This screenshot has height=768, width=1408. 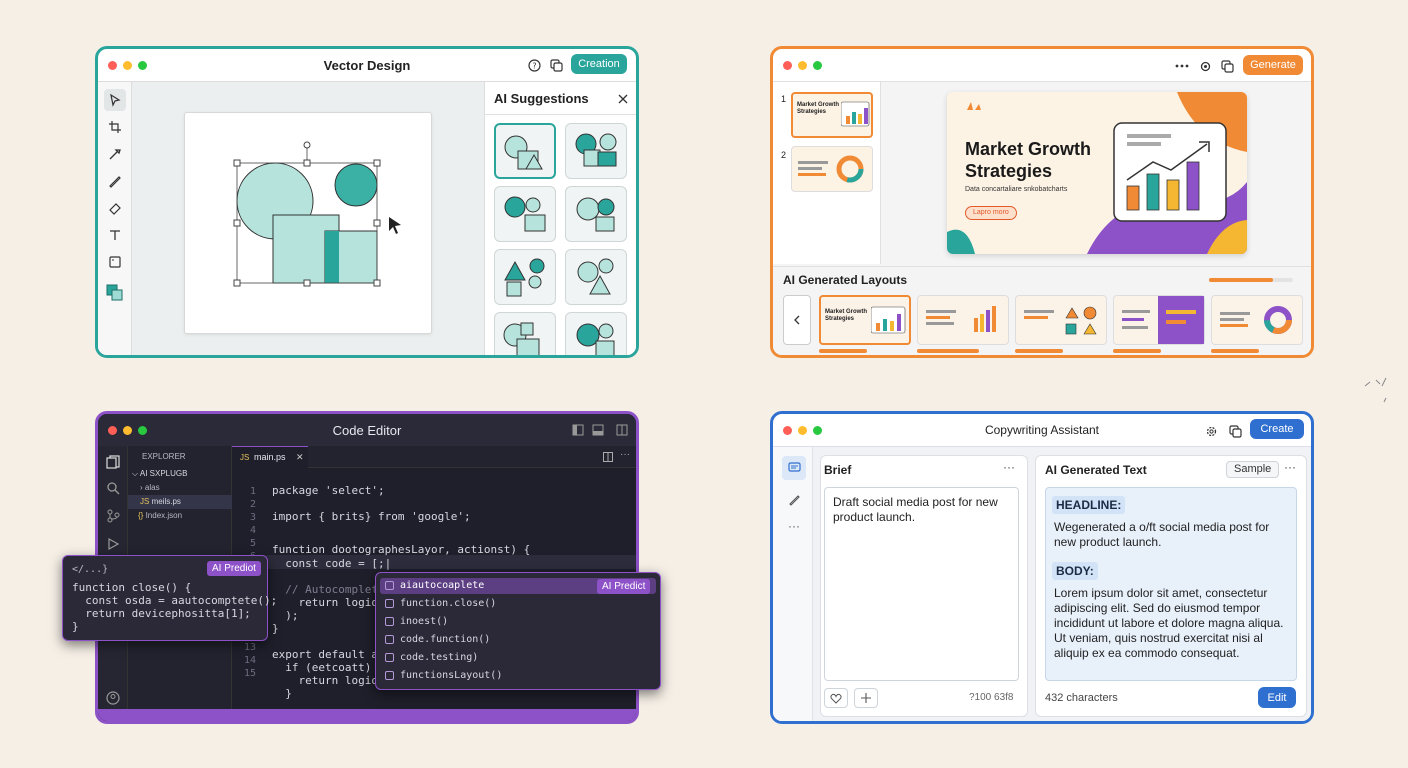 I want to click on eyedropper-tool-icon, so click(x=115, y=154).